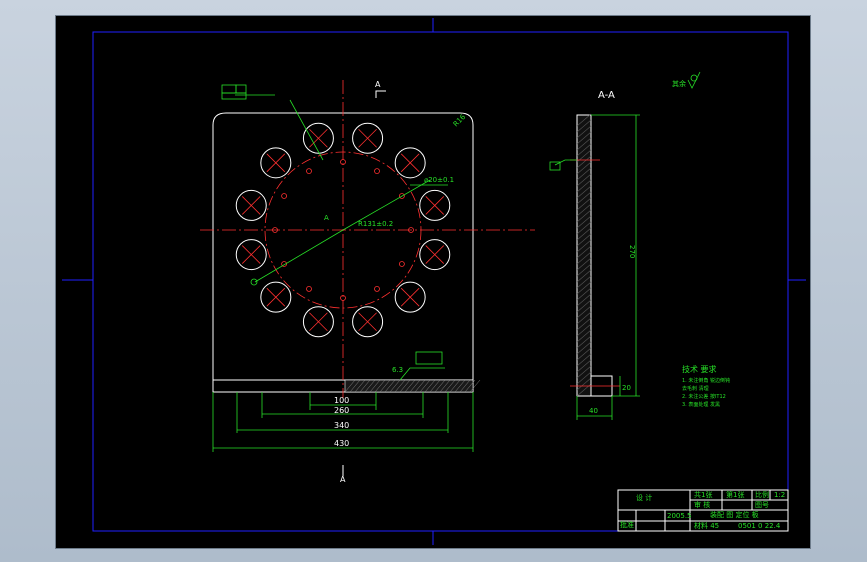 The height and width of the screenshot is (562, 867). What do you see at coordinates (343, 479) in the screenshot?
I see `section-mark-bottom: A` at bounding box center [343, 479].